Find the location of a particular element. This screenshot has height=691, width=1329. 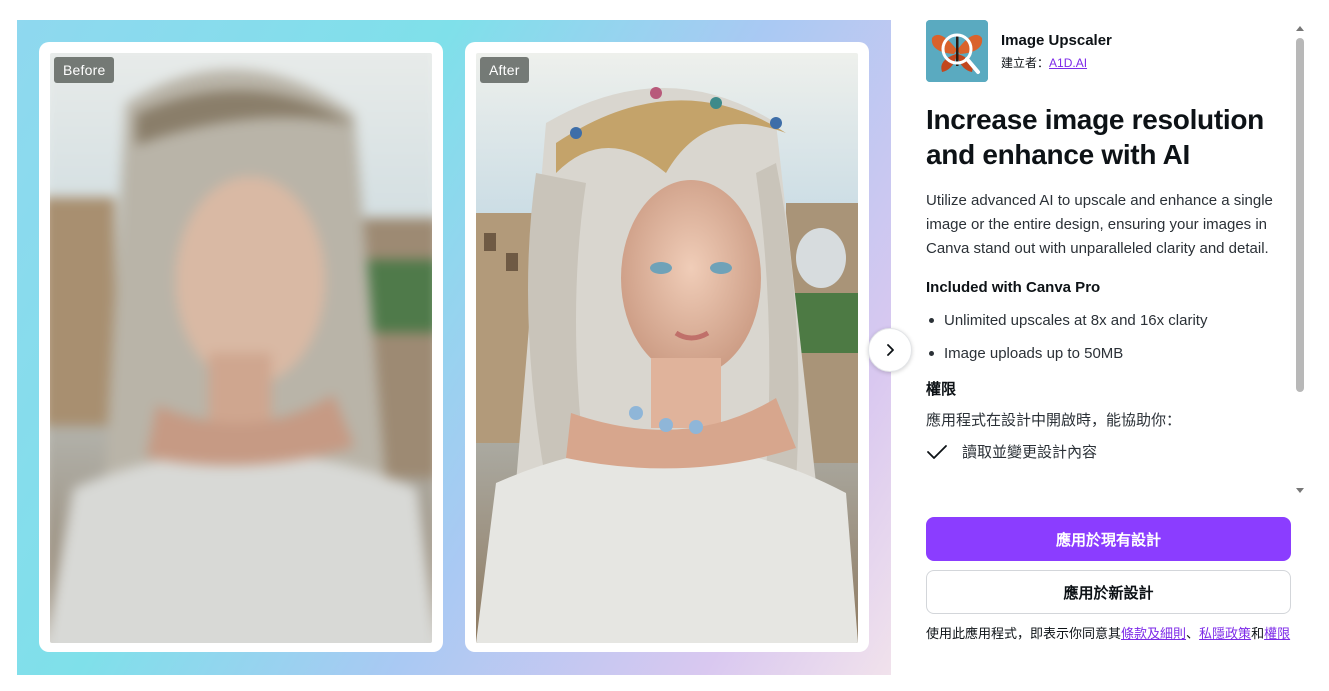

terms-link: 條款及細則 is located at coordinates (1153, 633).